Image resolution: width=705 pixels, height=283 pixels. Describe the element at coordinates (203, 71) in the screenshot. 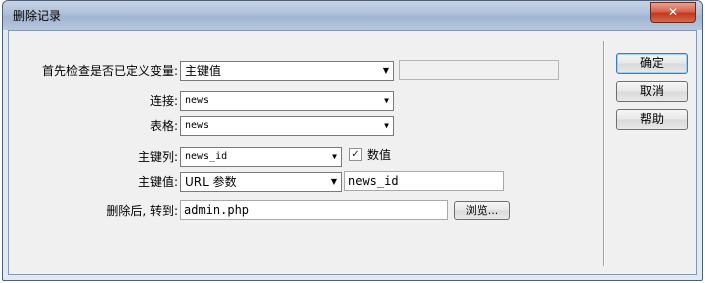

I see `check-variable-value: 主键值` at that location.